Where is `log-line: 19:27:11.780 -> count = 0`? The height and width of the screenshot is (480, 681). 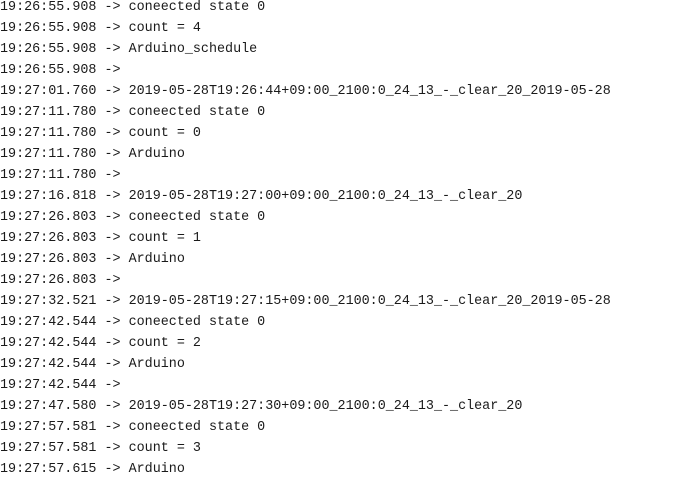 log-line: 19:27:11.780 -> count = 0 is located at coordinates (340, 133).